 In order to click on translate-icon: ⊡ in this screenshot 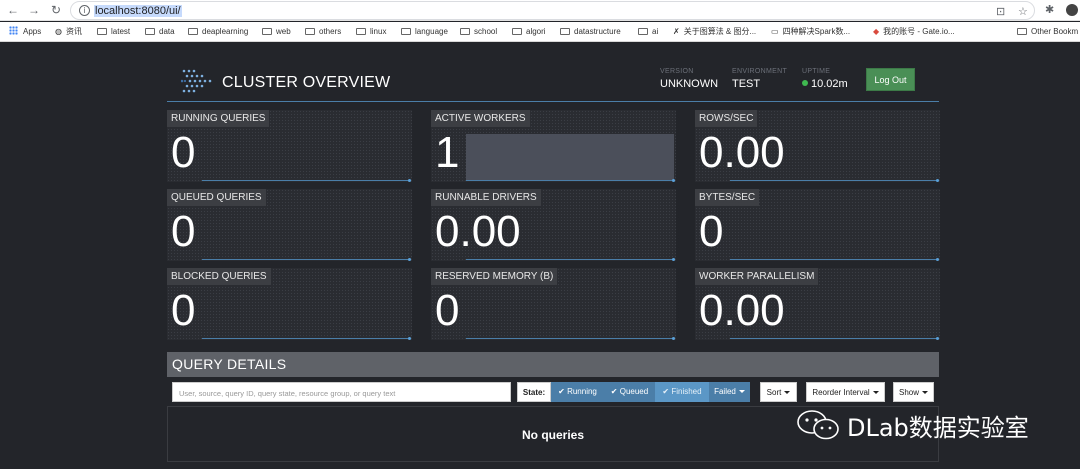, I will do `click(1000, 11)`.